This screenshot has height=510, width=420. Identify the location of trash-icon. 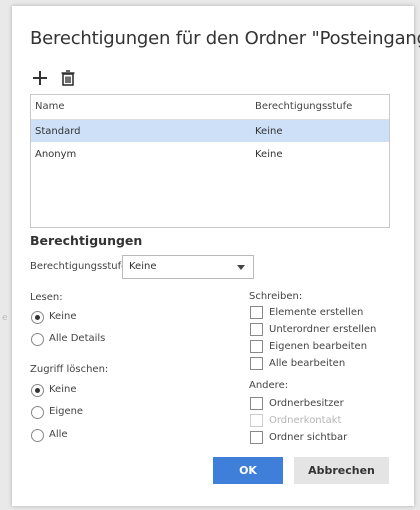
(68, 78).